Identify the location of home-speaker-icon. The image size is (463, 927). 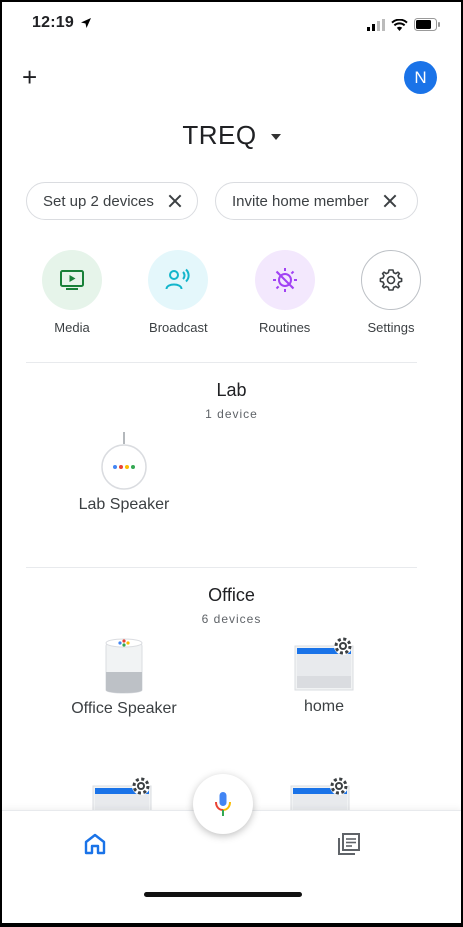
(124, 666).